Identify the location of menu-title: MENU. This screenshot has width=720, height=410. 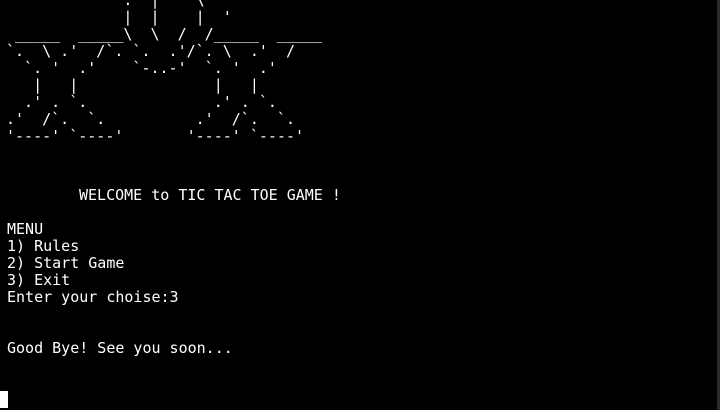
(25, 229).